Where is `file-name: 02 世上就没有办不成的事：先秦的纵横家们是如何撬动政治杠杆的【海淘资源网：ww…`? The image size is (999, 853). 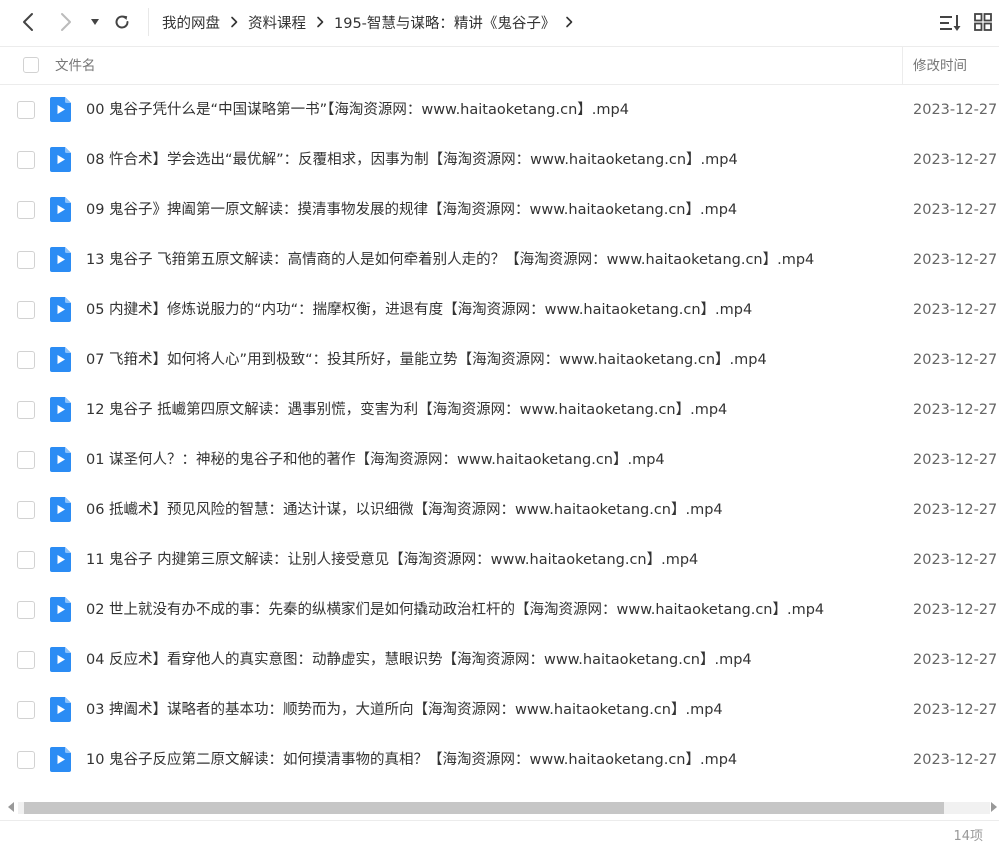
file-name: 02 世上就没有办不成的事：先秦的纵横家们是如何撬动政治杠杆的【海淘资源网：ww… is located at coordinates (455, 610).